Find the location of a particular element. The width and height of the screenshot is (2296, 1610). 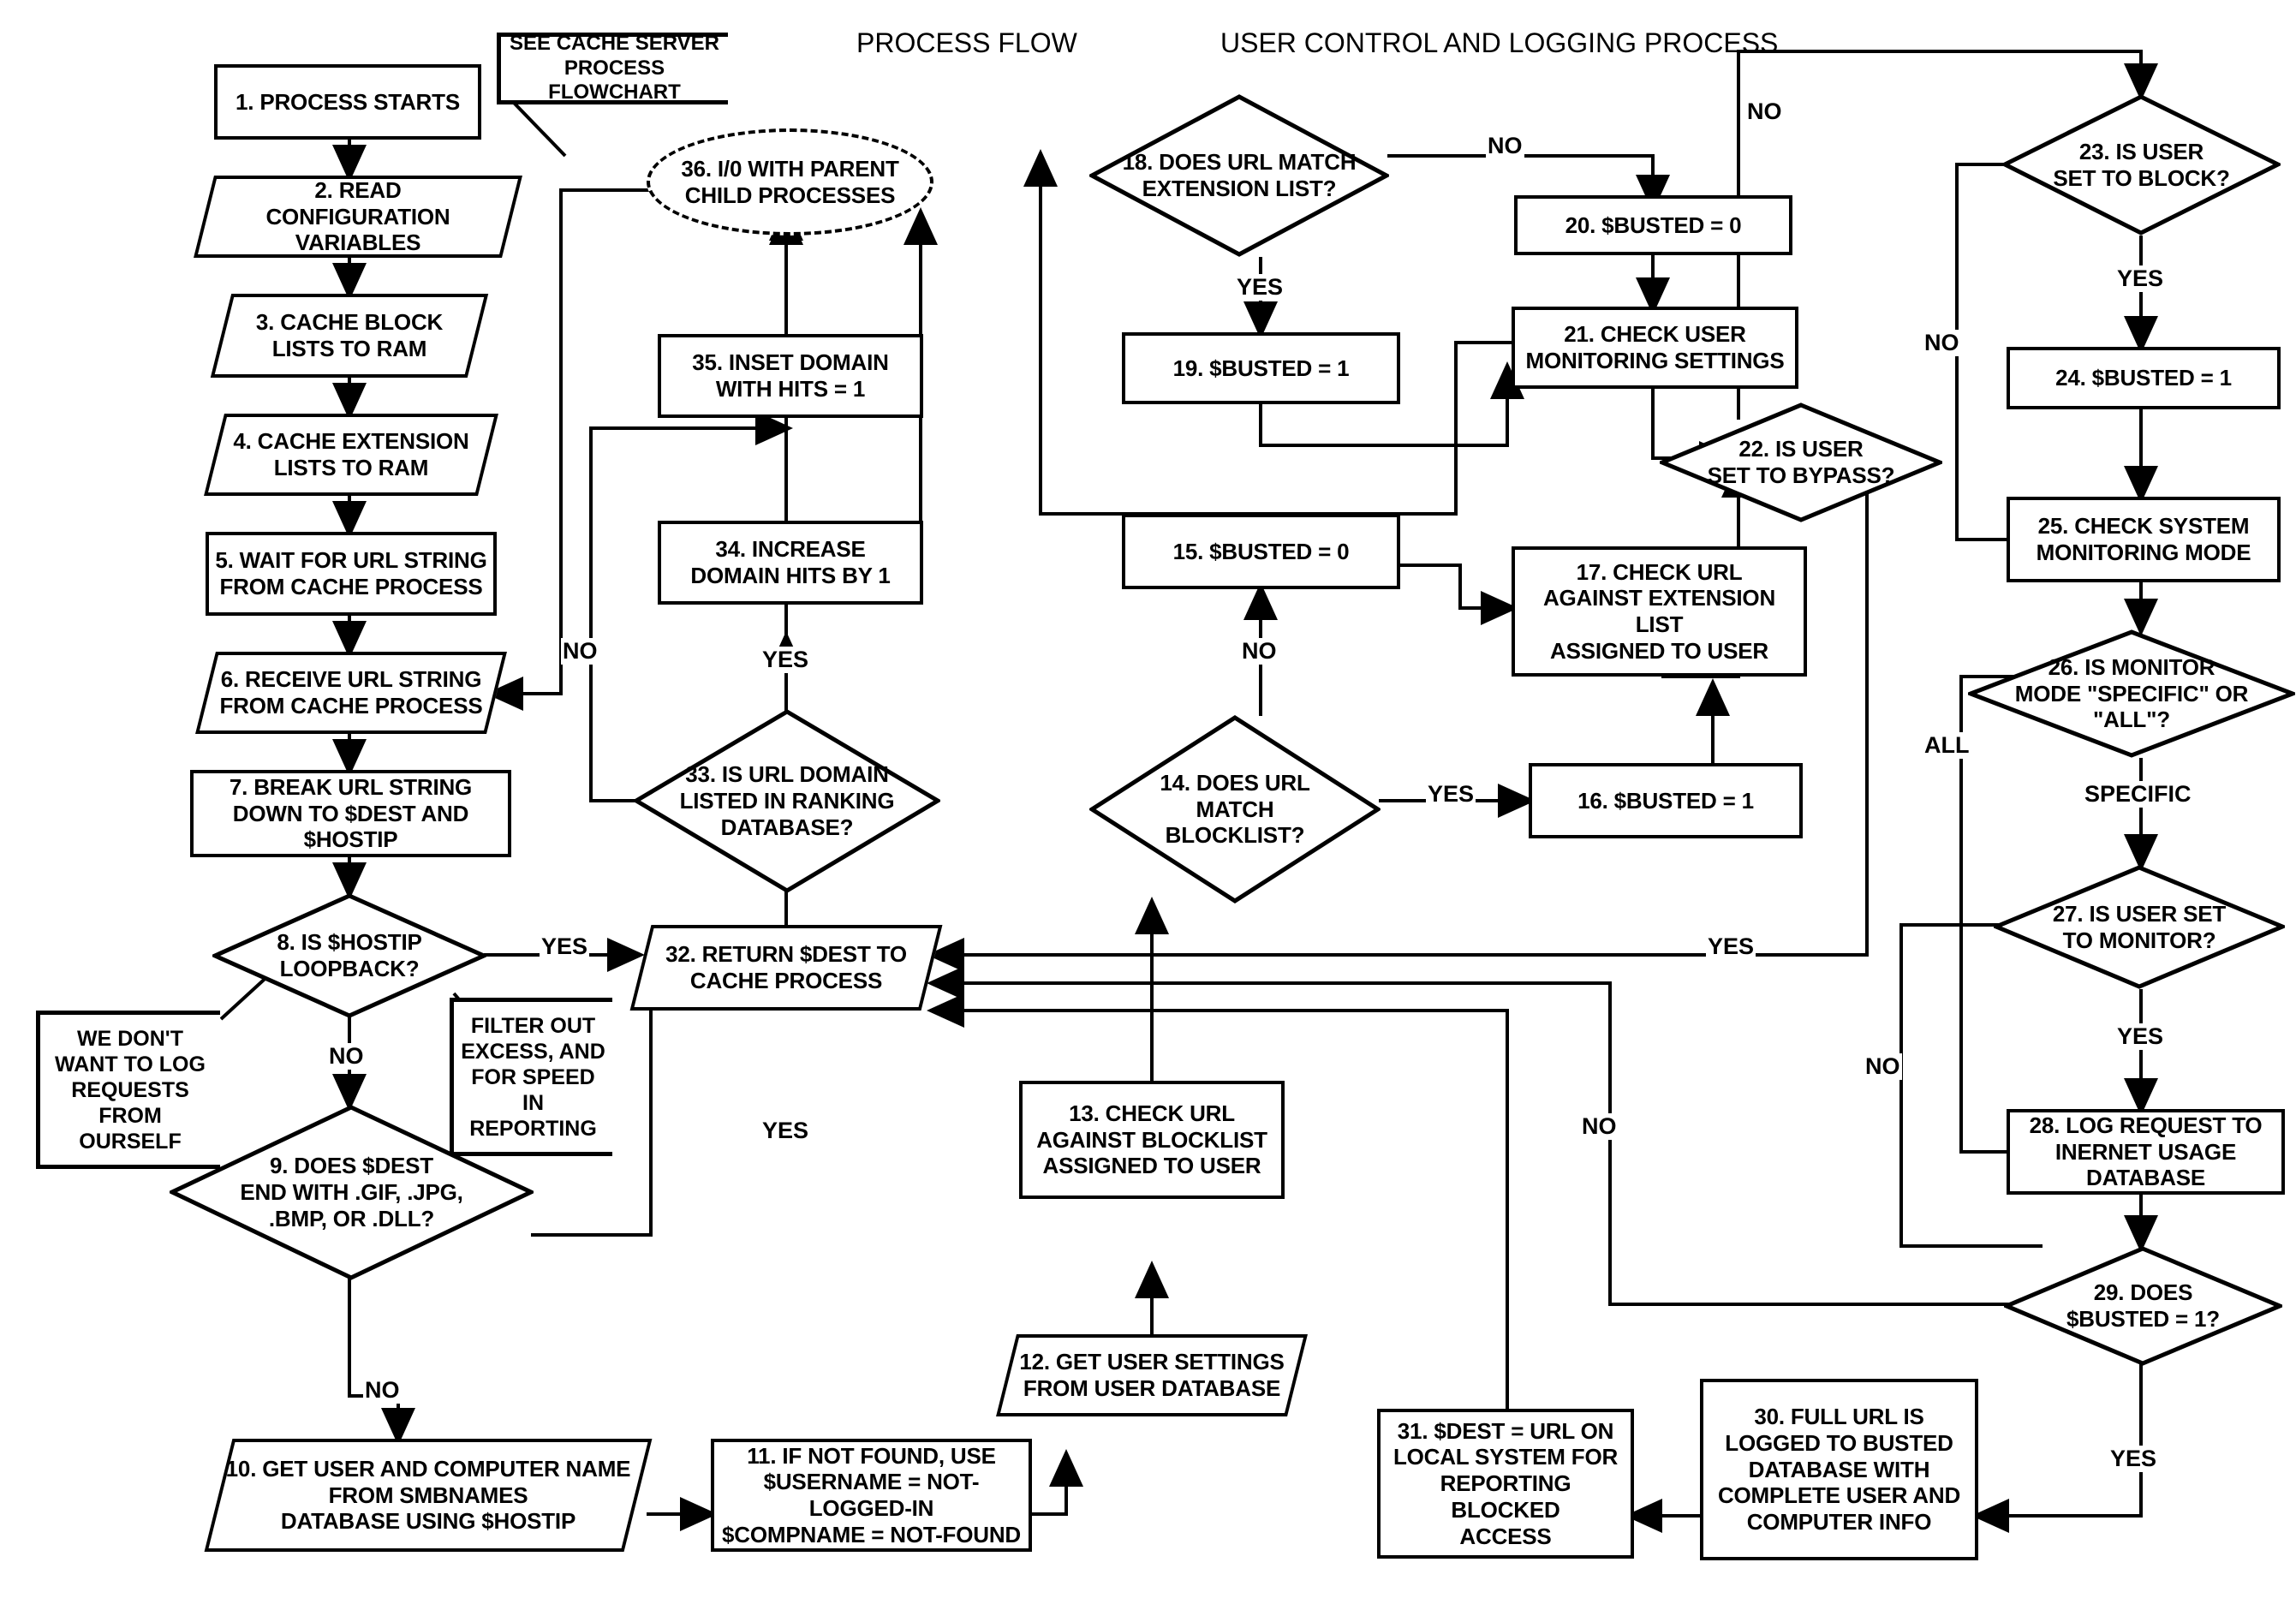

node-23-is-user-set-to-block: 23. IS USER SET TO BLOCK? is located at coordinates (2141, 165).